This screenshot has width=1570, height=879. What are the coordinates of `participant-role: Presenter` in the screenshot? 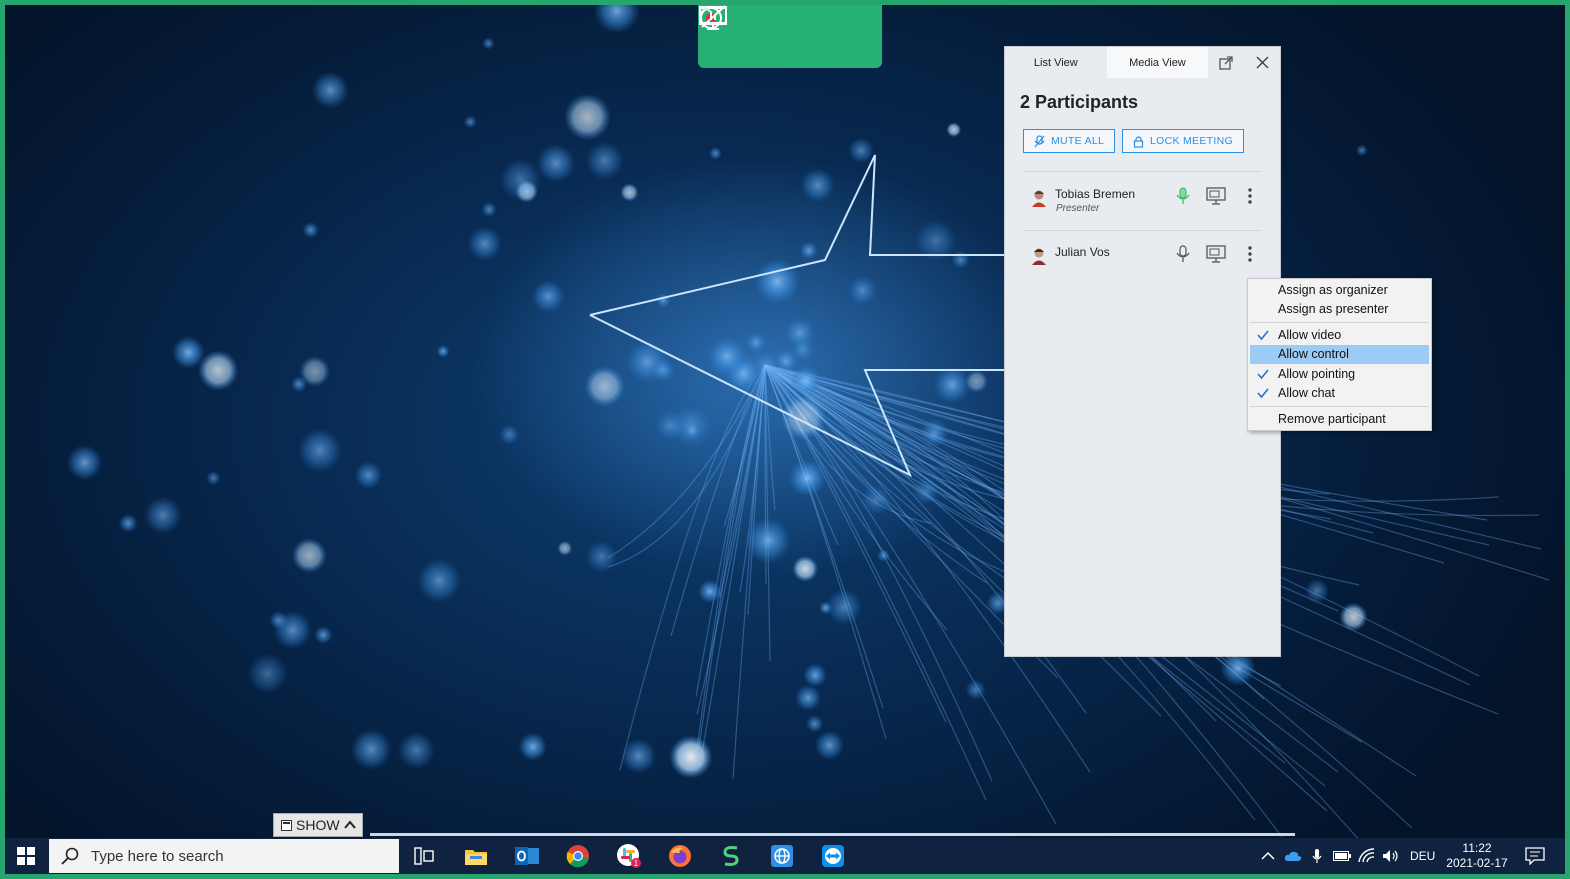 It's located at (1078, 208).